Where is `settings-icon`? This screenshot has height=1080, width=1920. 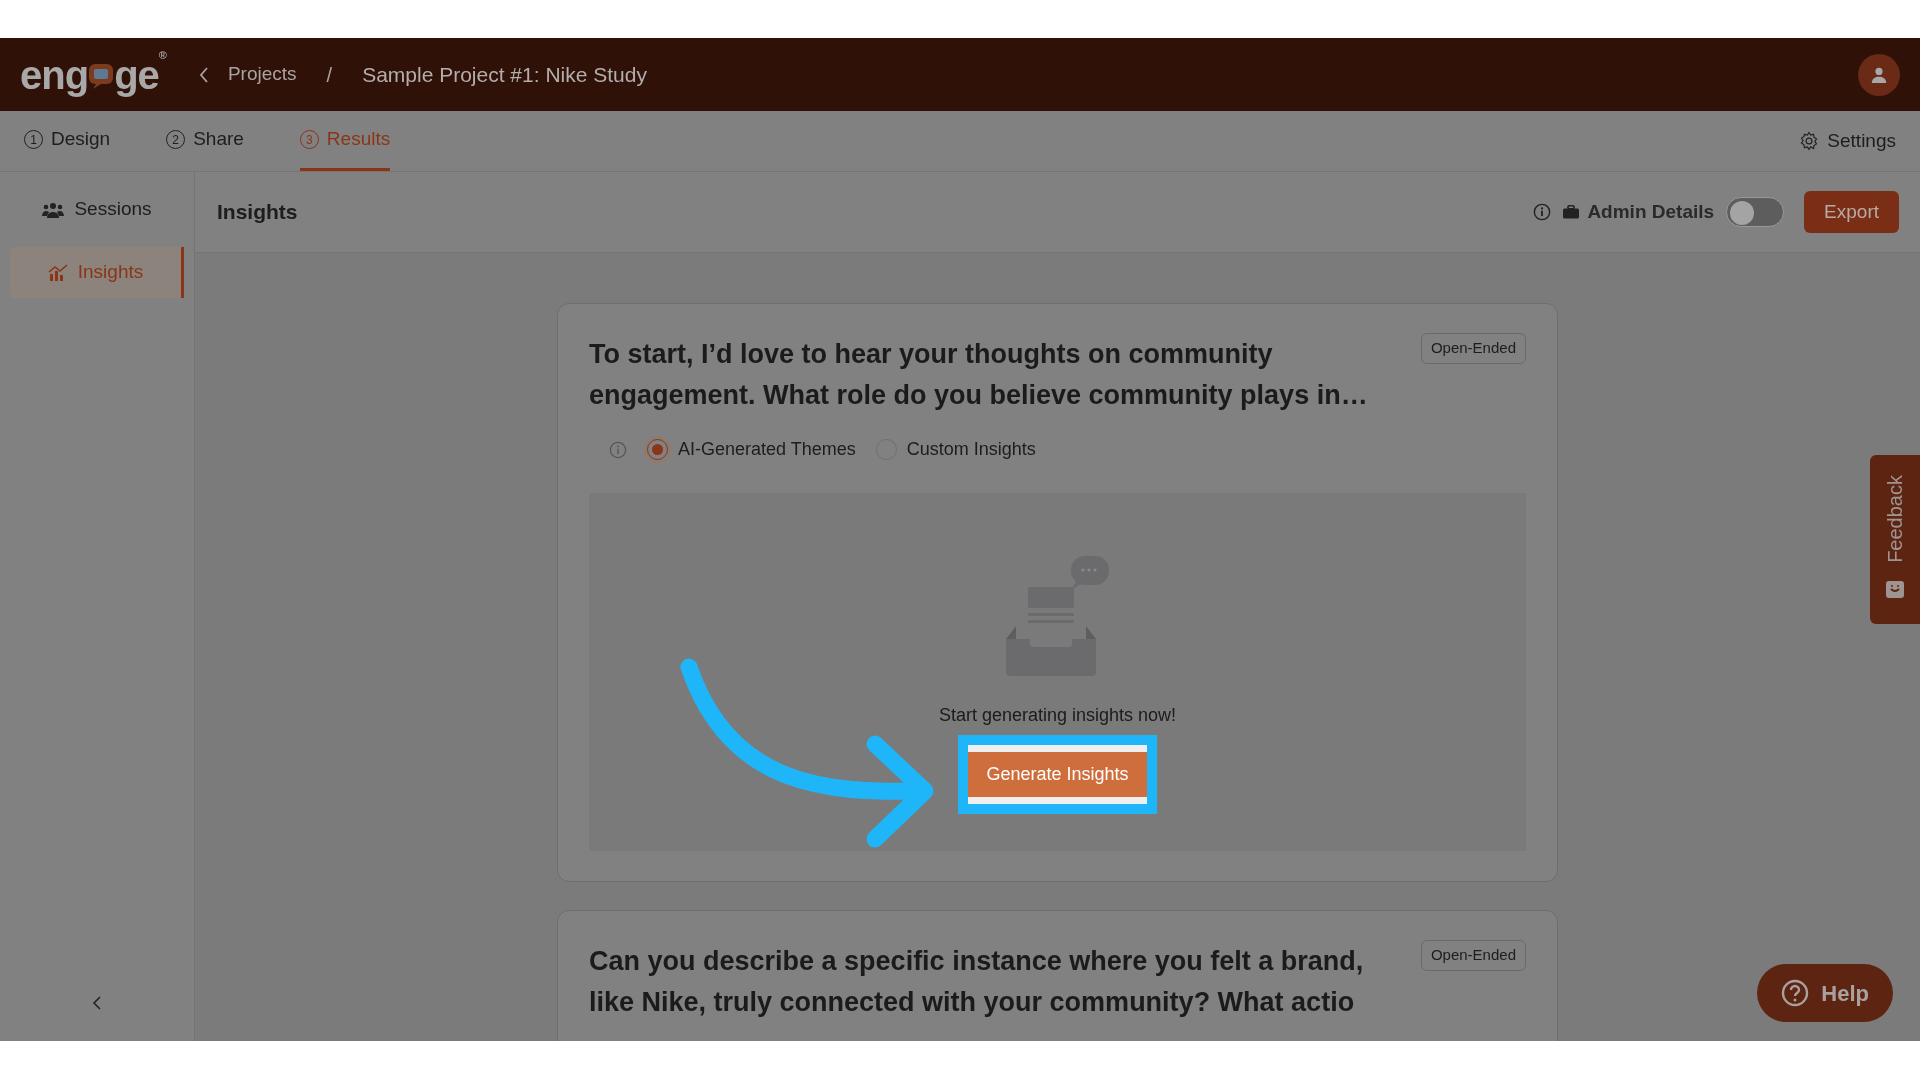
settings-icon is located at coordinates (1809, 141).